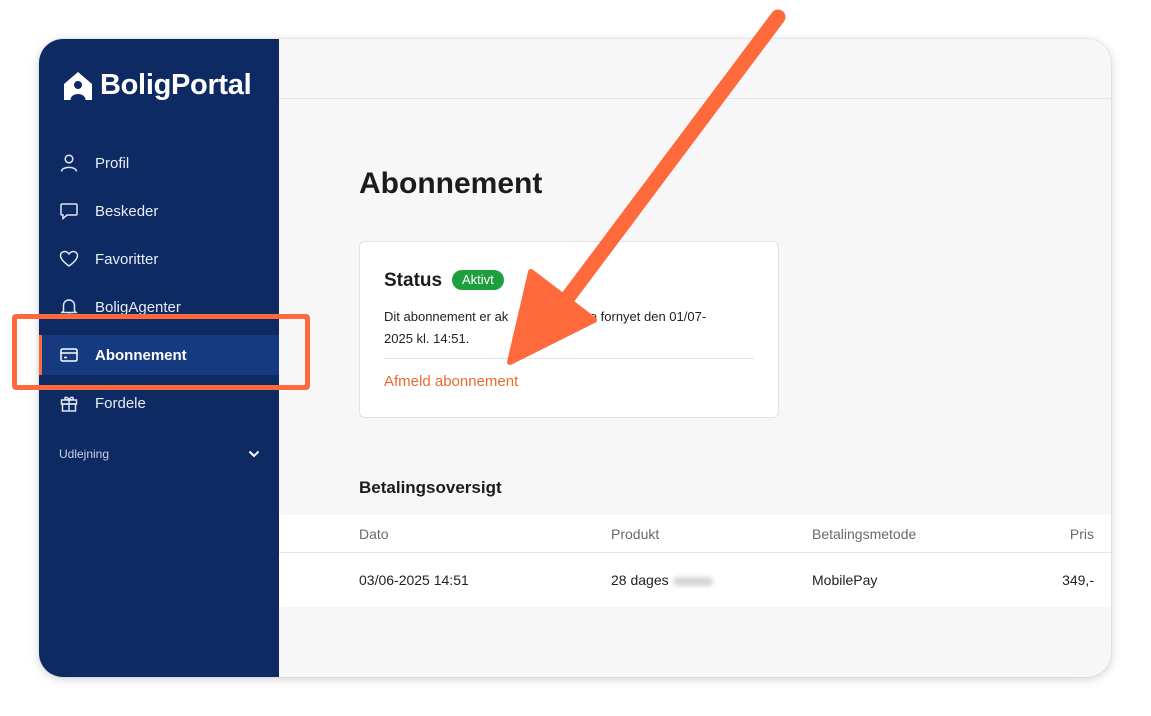  I want to click on status-title: Status, so click(413, 280).